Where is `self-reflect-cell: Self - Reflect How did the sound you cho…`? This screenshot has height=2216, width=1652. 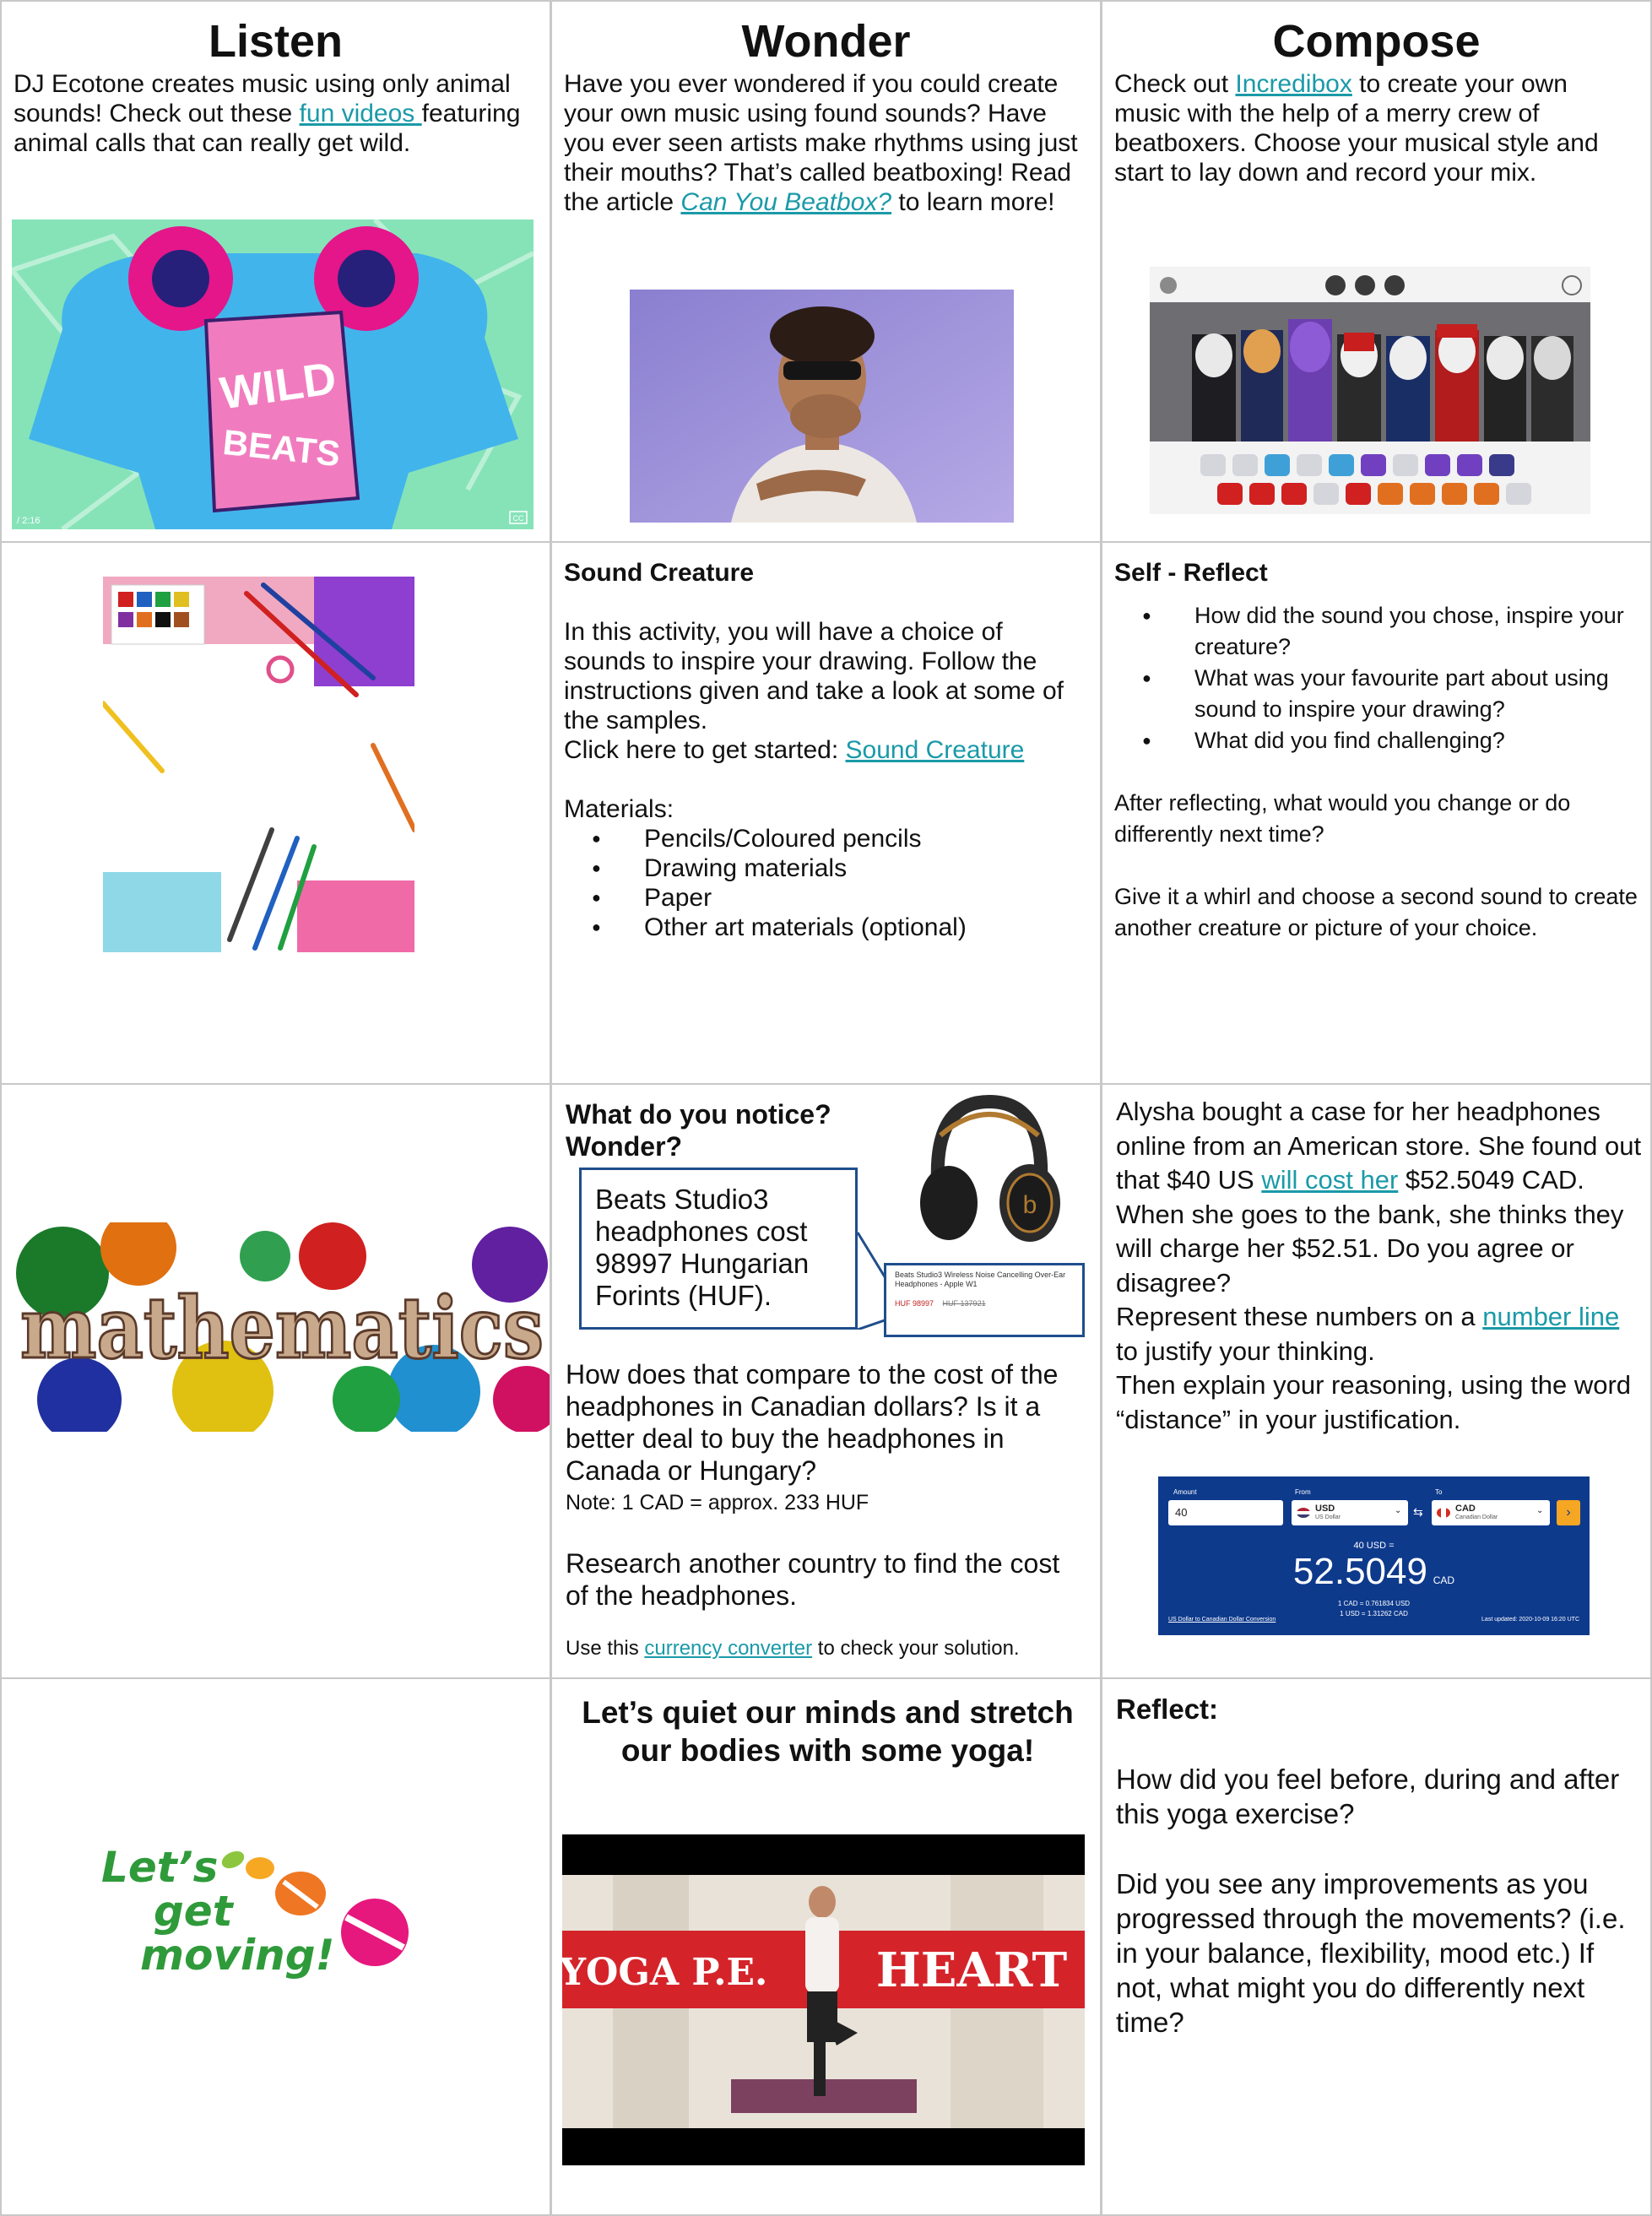
self-reflect-cell: Self - Reflect How did the sound you cho… is located at coordinates (1376, 813).